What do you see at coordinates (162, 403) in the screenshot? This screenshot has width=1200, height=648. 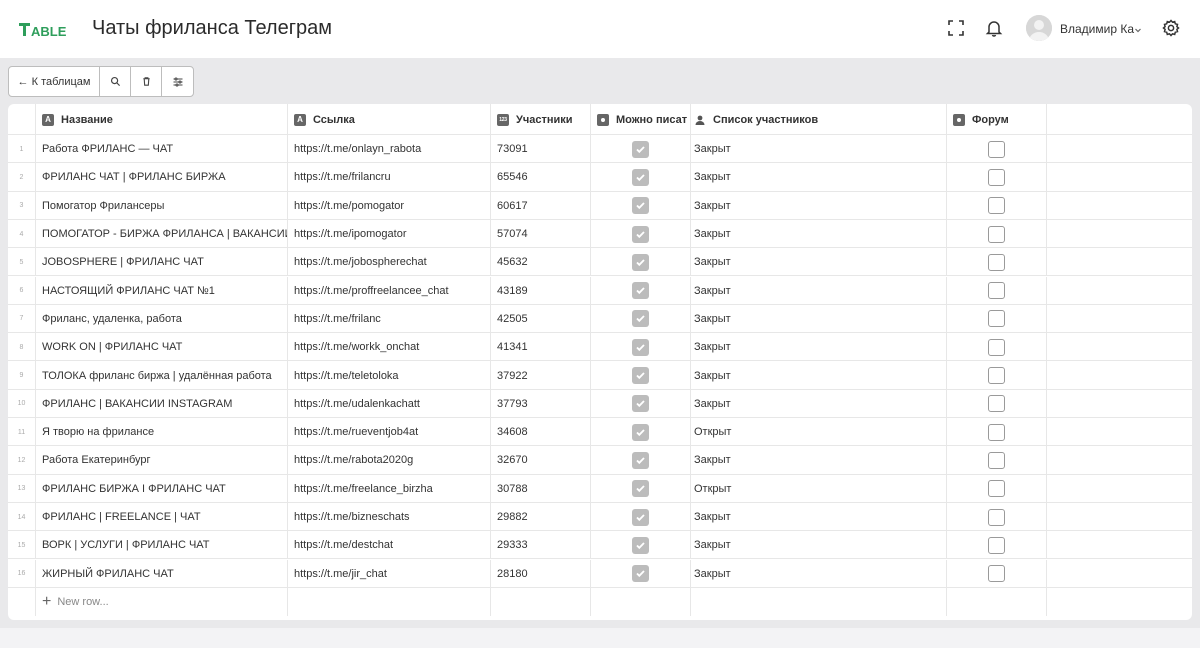 I see `cell-name: ФРИЛАНС | ВАКАНСИИ INSTAGRAM` at bounding box center [162, 403].